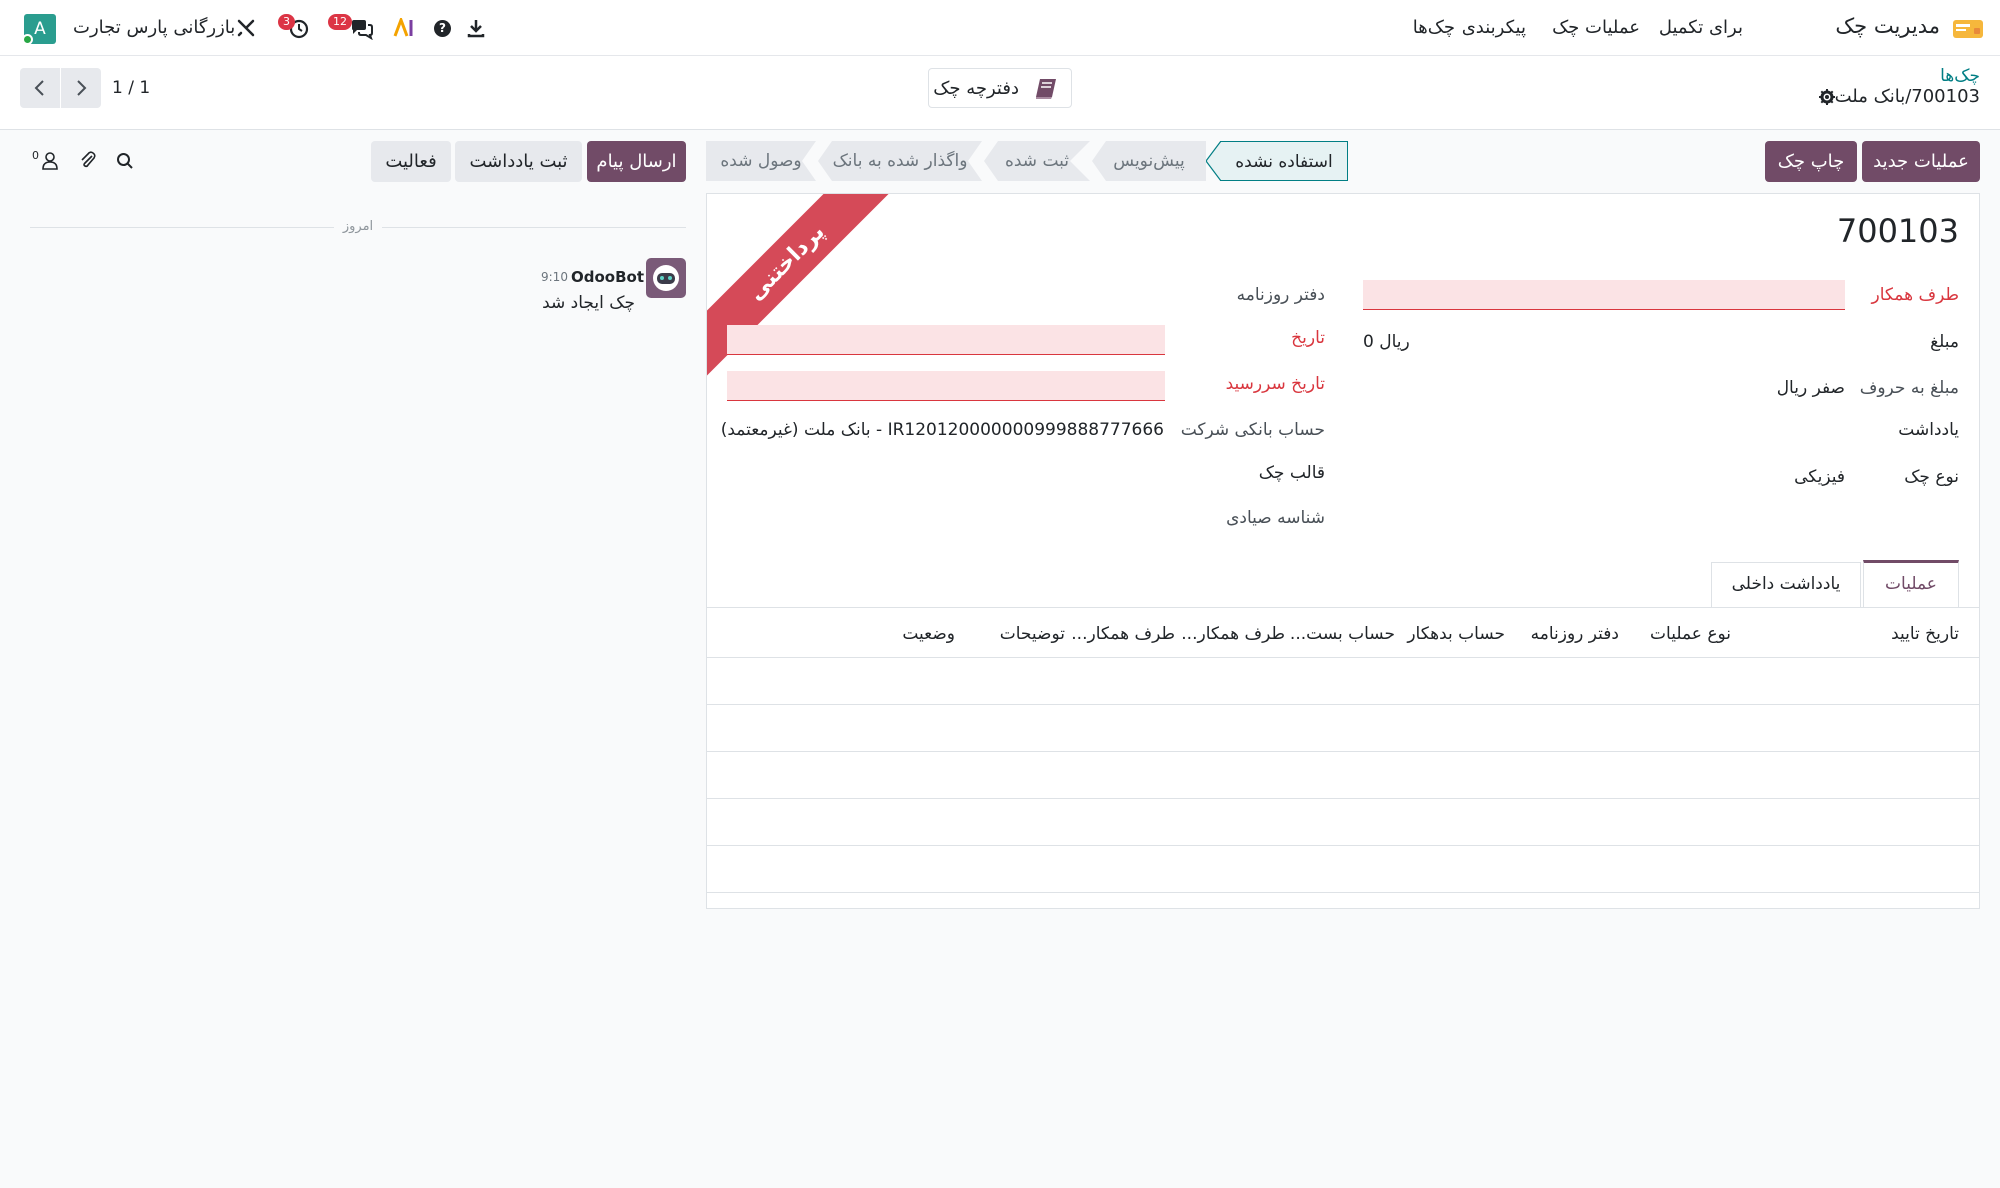  I want to click on message-author: OdooBot, so click(607, 277).